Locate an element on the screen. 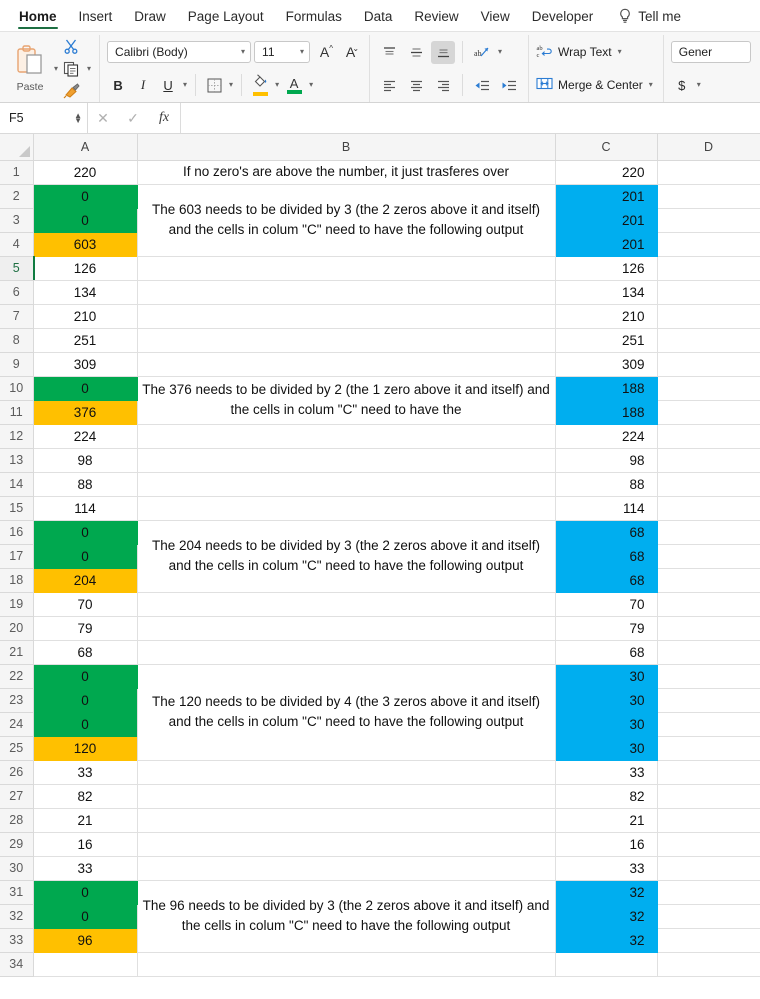 This screenshot has width=760, height=999. row-header-28: 28 is located at coordinates (17, 820).